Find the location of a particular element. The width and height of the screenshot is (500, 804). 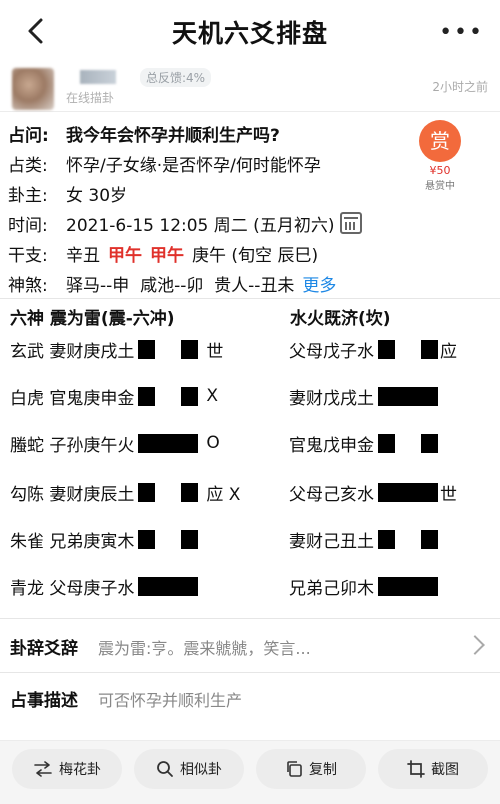

yao-right-2: 妻财己丑土 is located at coordinates (363, 539).